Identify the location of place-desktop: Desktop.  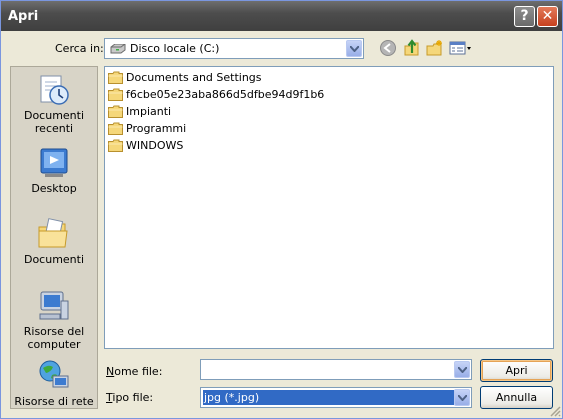
(54, 170).